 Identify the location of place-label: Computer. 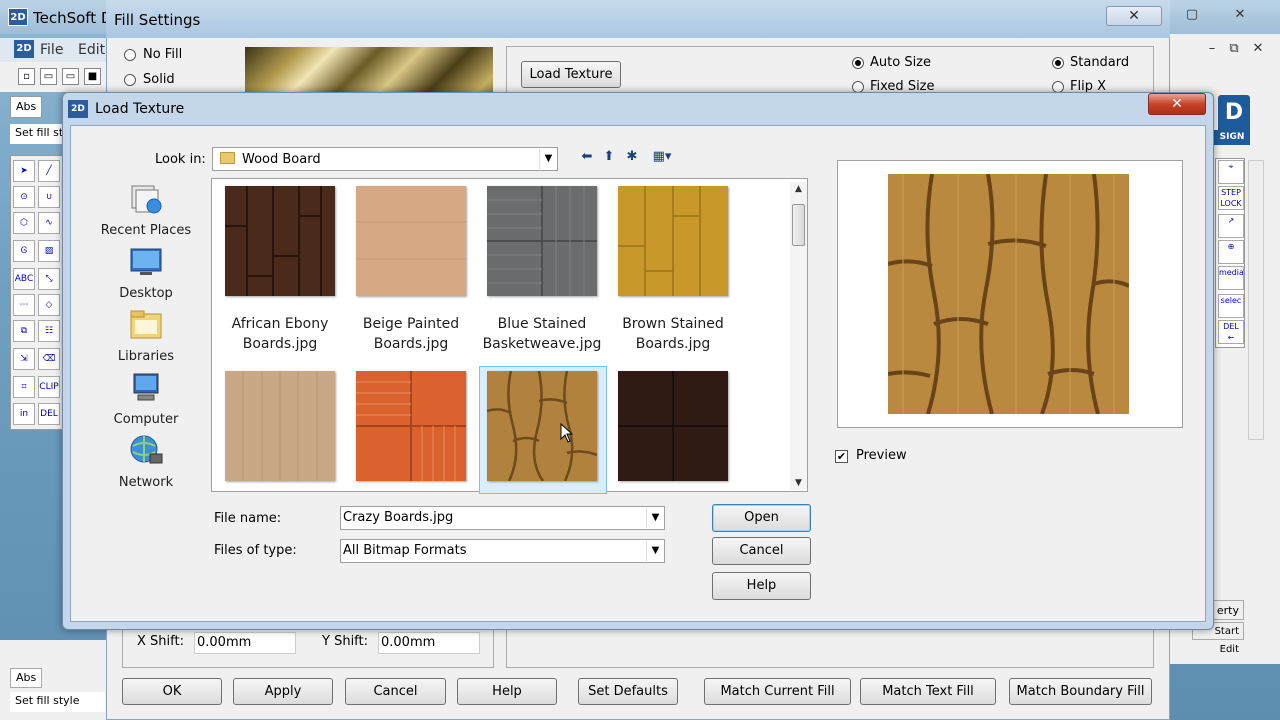
(146, 419).